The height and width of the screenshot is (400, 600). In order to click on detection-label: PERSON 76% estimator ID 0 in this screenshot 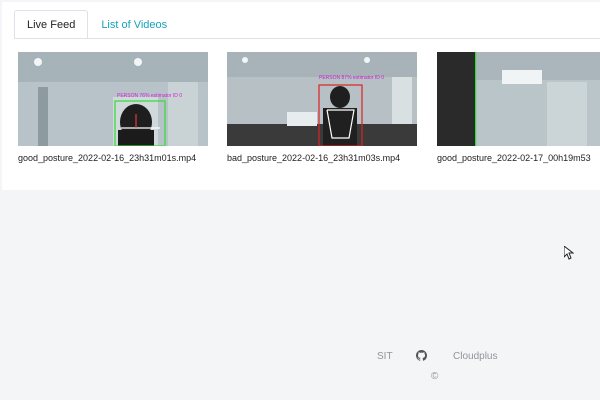, I will do `click(149, 96)`.